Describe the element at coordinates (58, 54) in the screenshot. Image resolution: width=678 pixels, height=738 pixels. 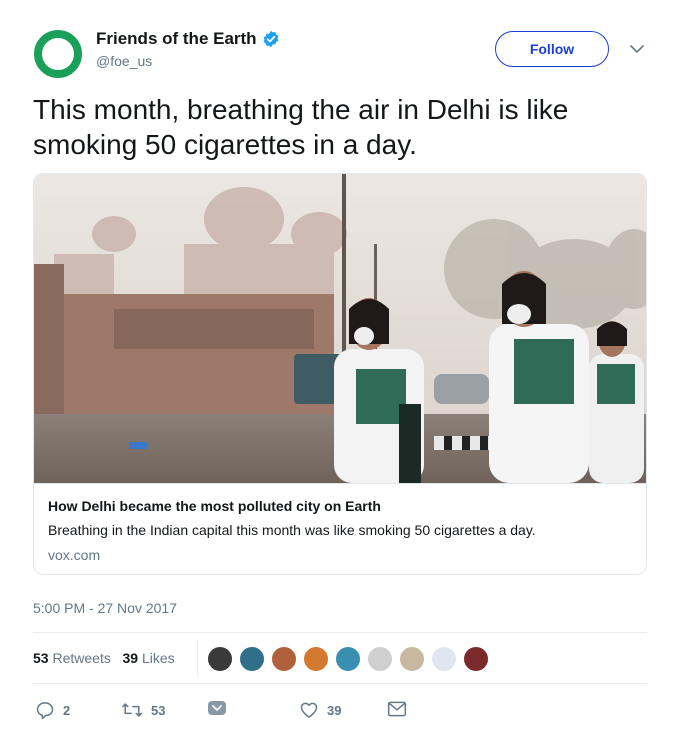
I see `avatar` at that location.